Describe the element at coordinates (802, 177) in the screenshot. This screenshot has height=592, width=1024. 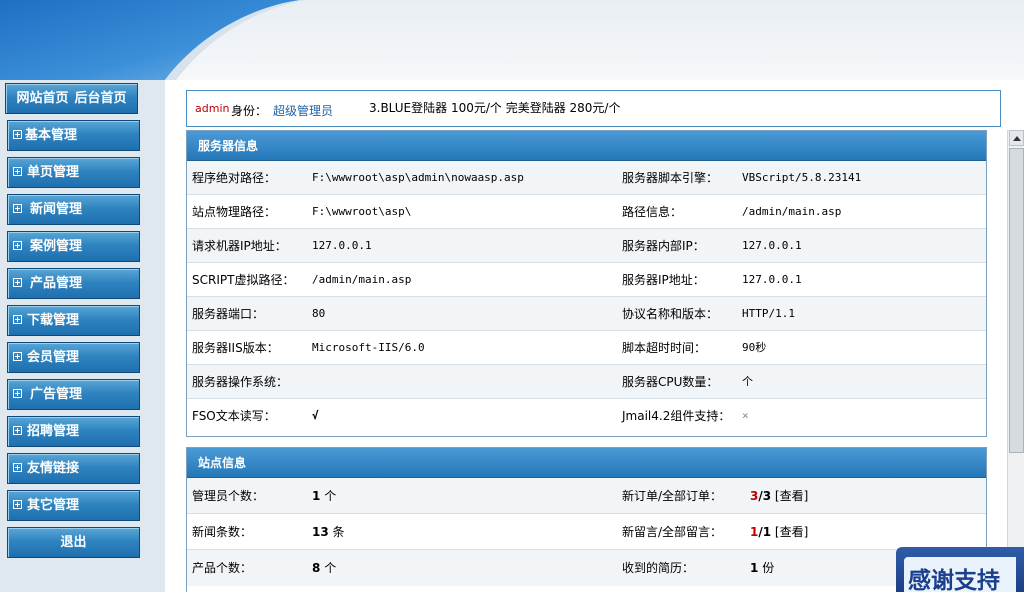
I see `server-info-value-right: VBScript/5.8.23141` at that location.